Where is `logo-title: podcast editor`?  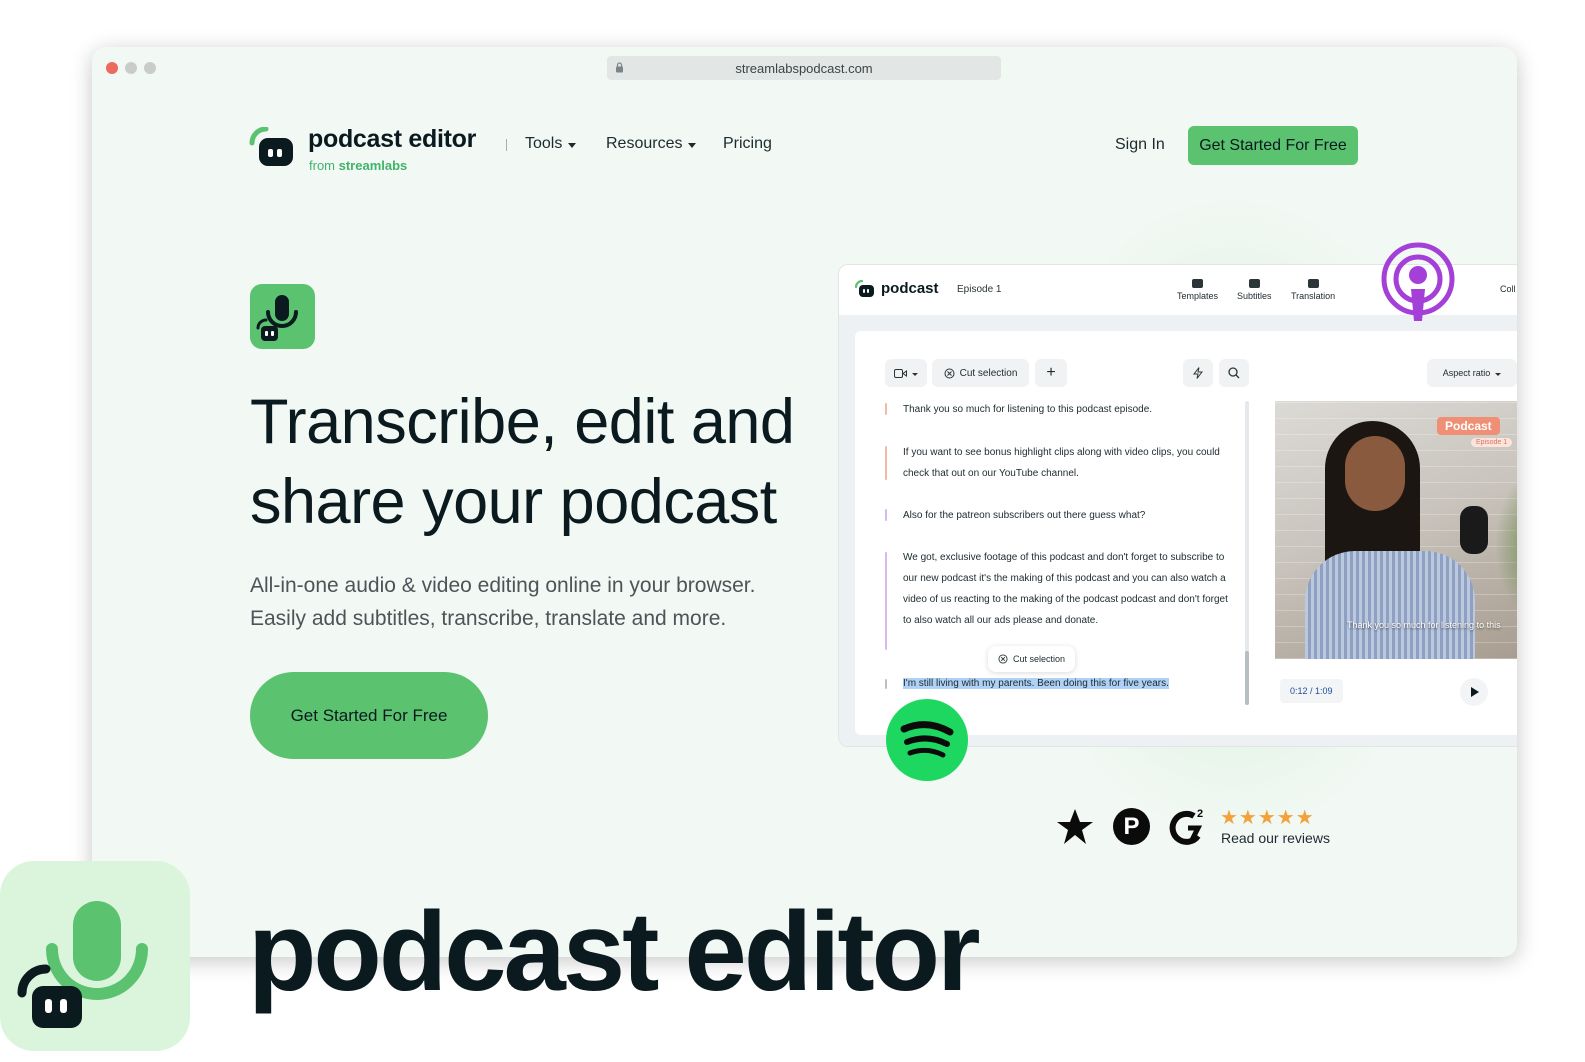 logo-title: podcast editor is located at coordinates (392, 139).